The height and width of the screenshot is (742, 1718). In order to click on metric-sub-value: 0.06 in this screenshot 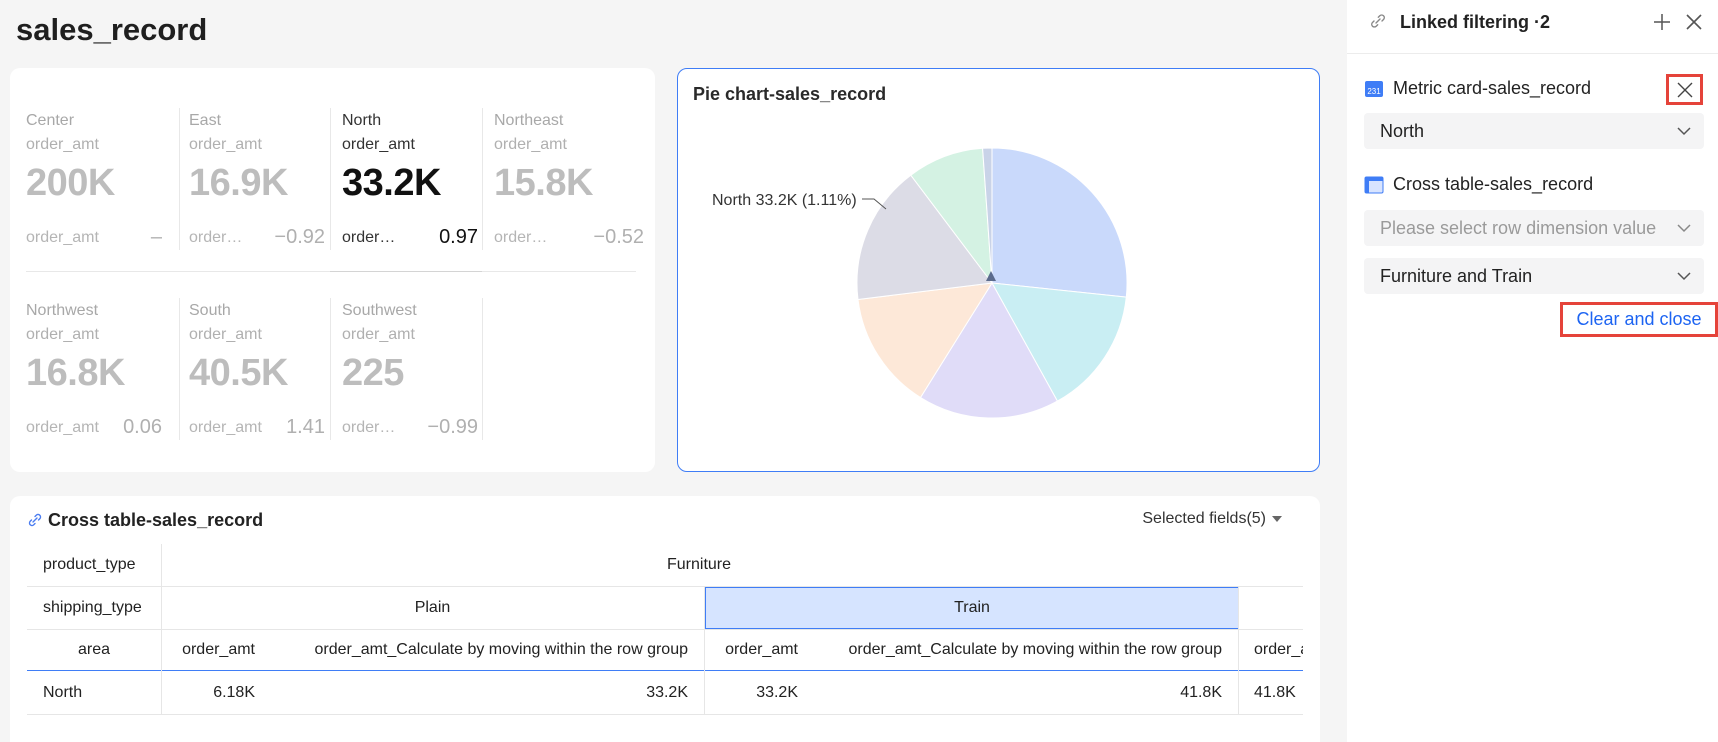, I will do `click(142, 427)`.